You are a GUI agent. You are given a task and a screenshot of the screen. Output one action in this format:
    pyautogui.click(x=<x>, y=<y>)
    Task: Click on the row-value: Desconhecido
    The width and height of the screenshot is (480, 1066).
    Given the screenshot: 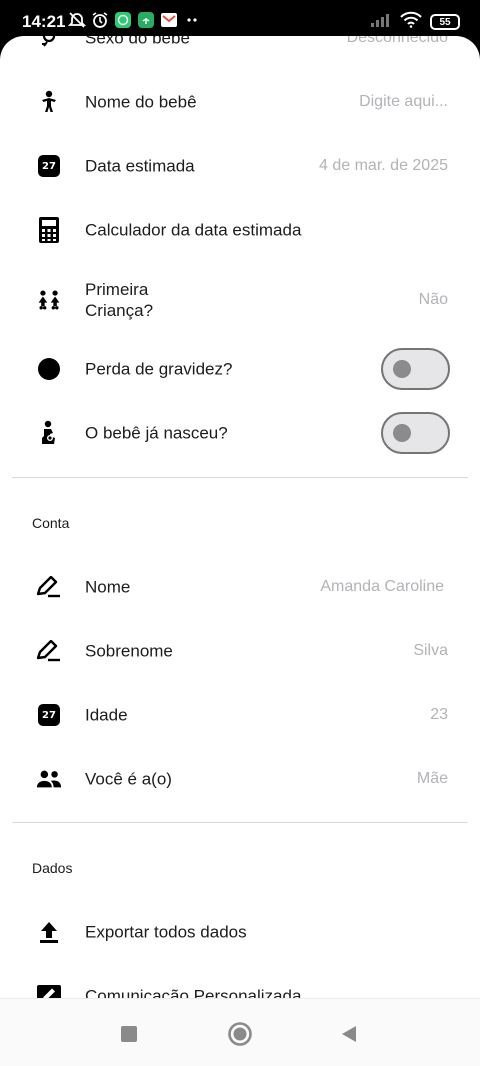 What is the action you would take?
    pyautogui.click(x=397, y=41)
    